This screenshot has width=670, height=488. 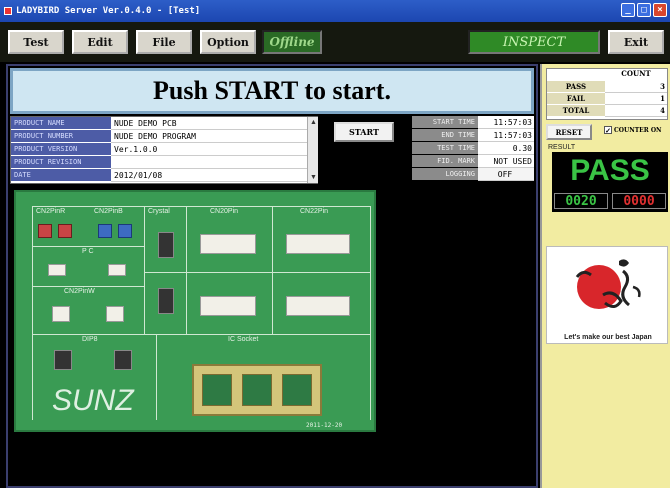 I want to click on window-controls: _ □ ×, so click(x=644, y=10).